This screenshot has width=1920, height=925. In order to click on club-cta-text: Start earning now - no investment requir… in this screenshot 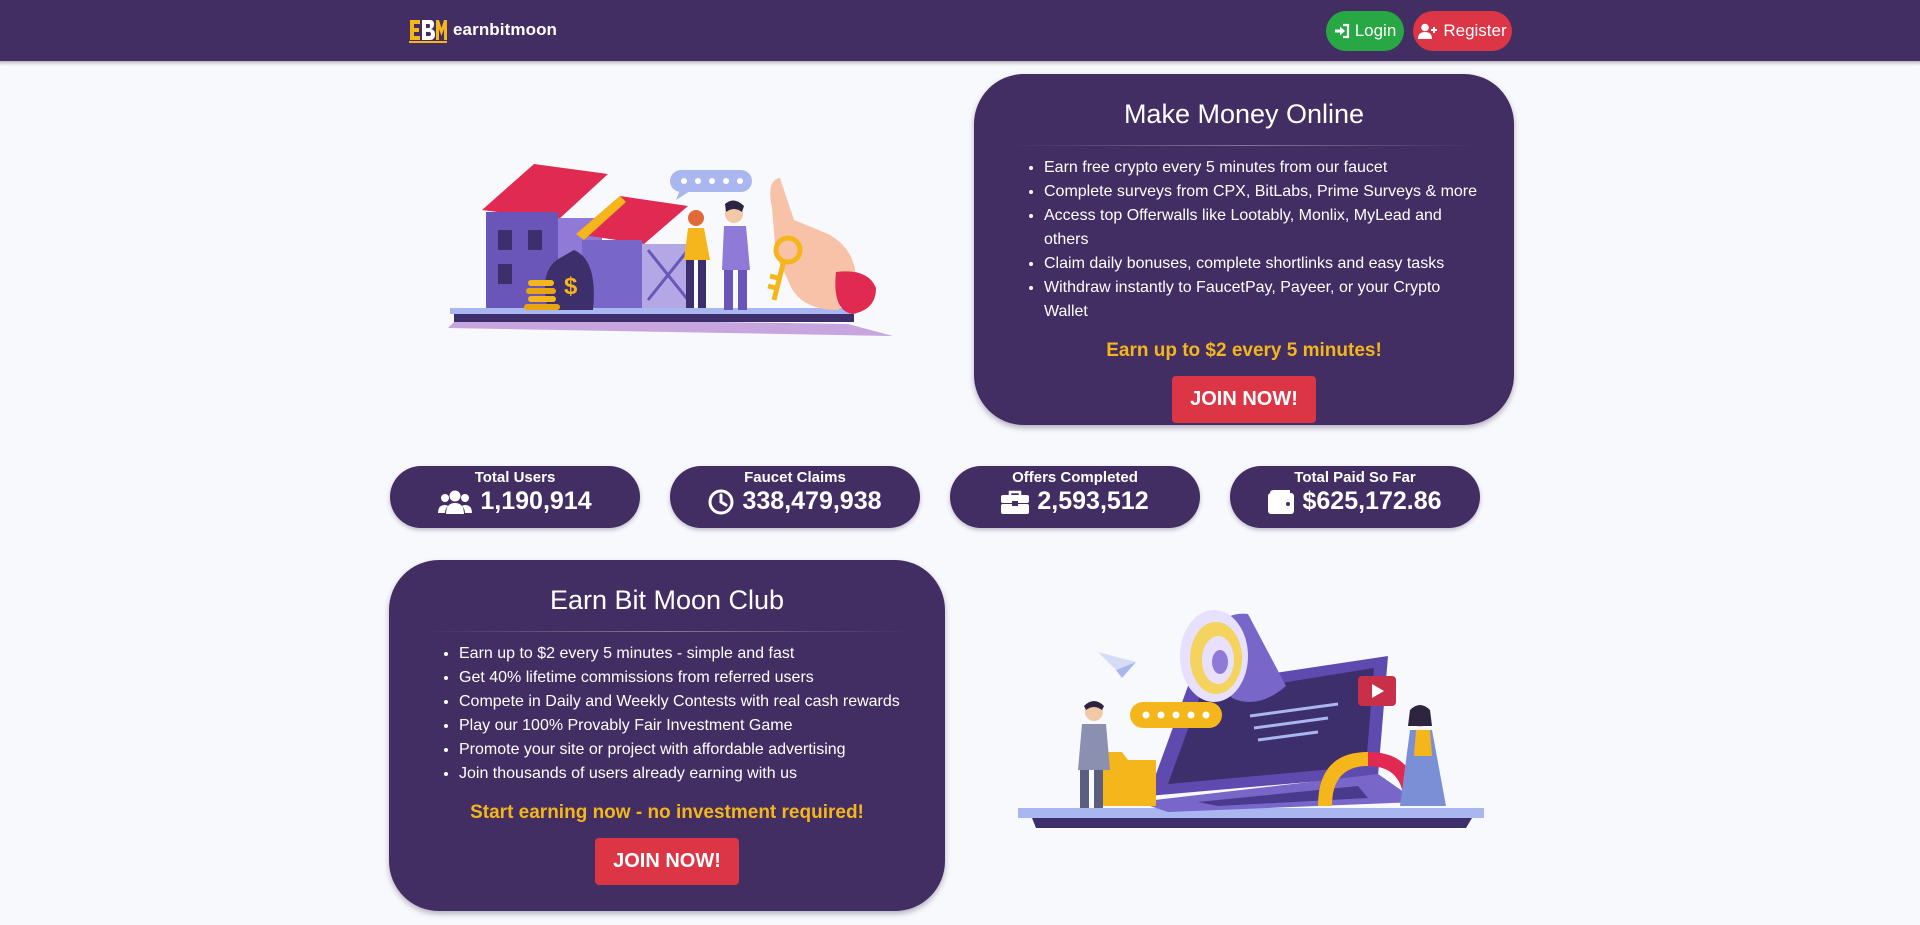, I will do `click(667, 812)`.